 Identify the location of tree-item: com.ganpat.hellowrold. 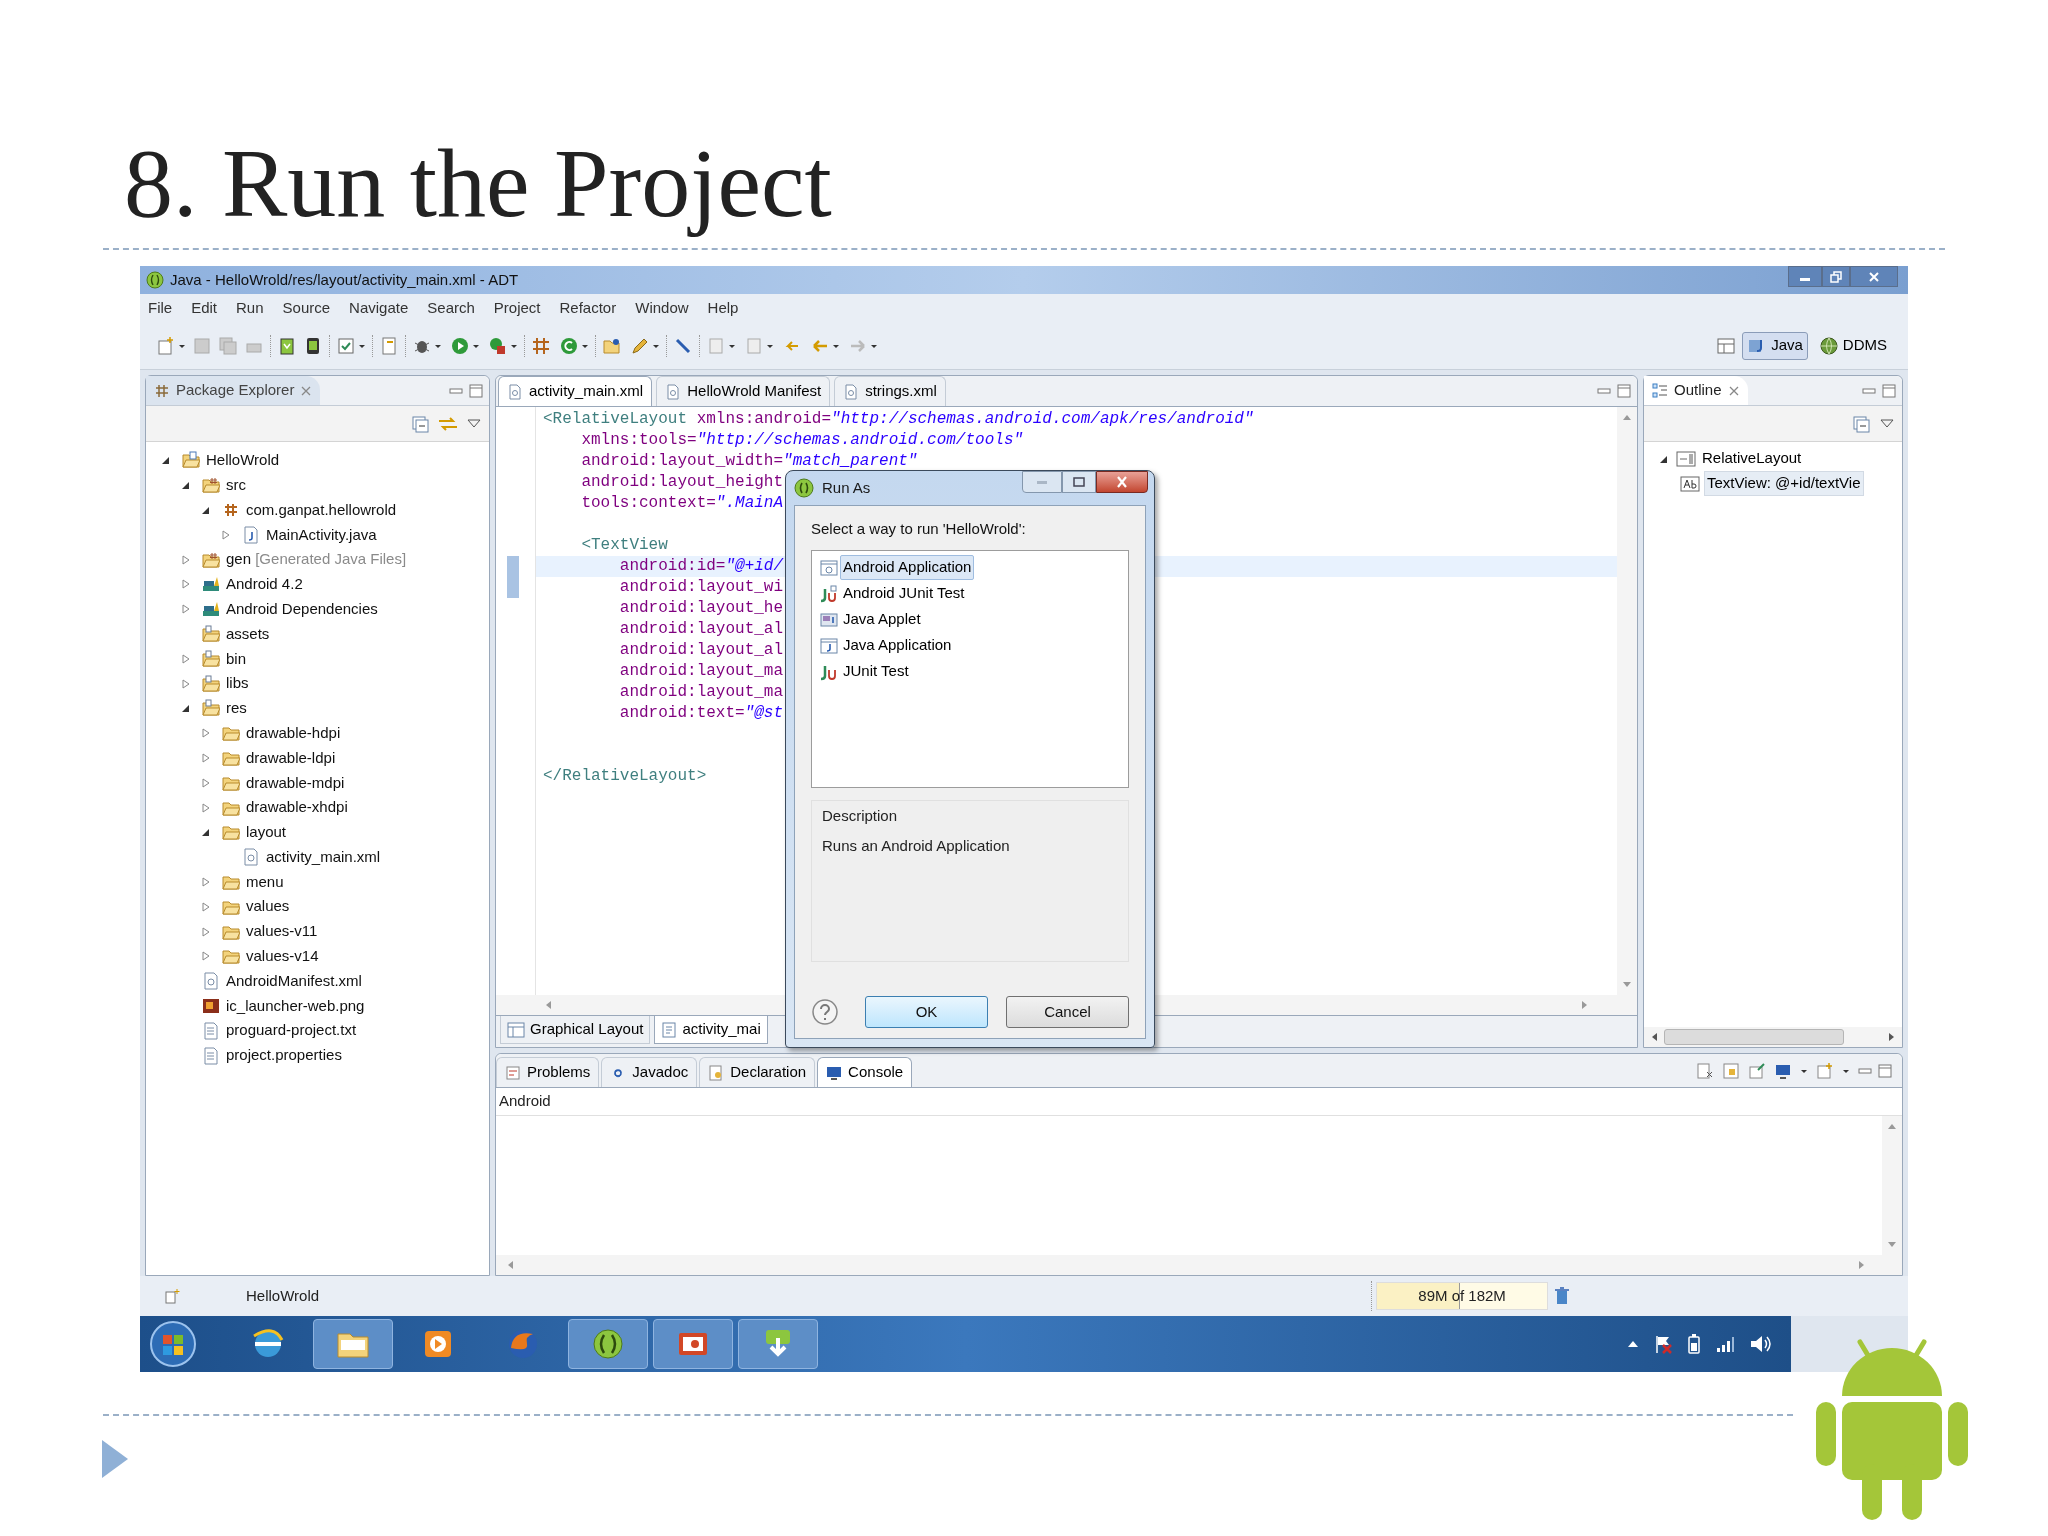
(321, 510).